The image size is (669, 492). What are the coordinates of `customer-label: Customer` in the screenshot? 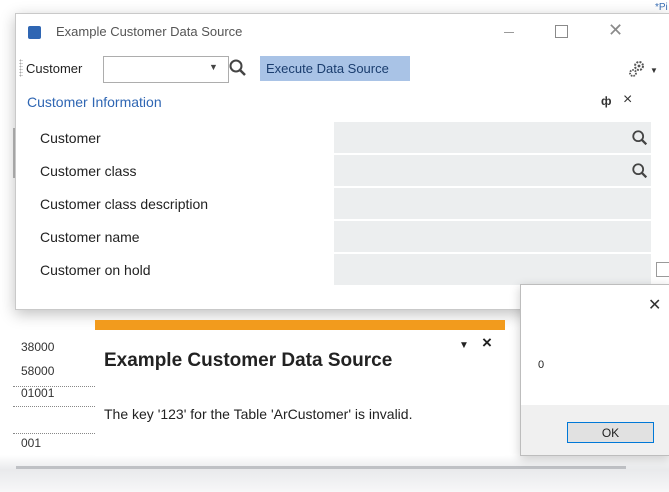 It's located at (54, 68).